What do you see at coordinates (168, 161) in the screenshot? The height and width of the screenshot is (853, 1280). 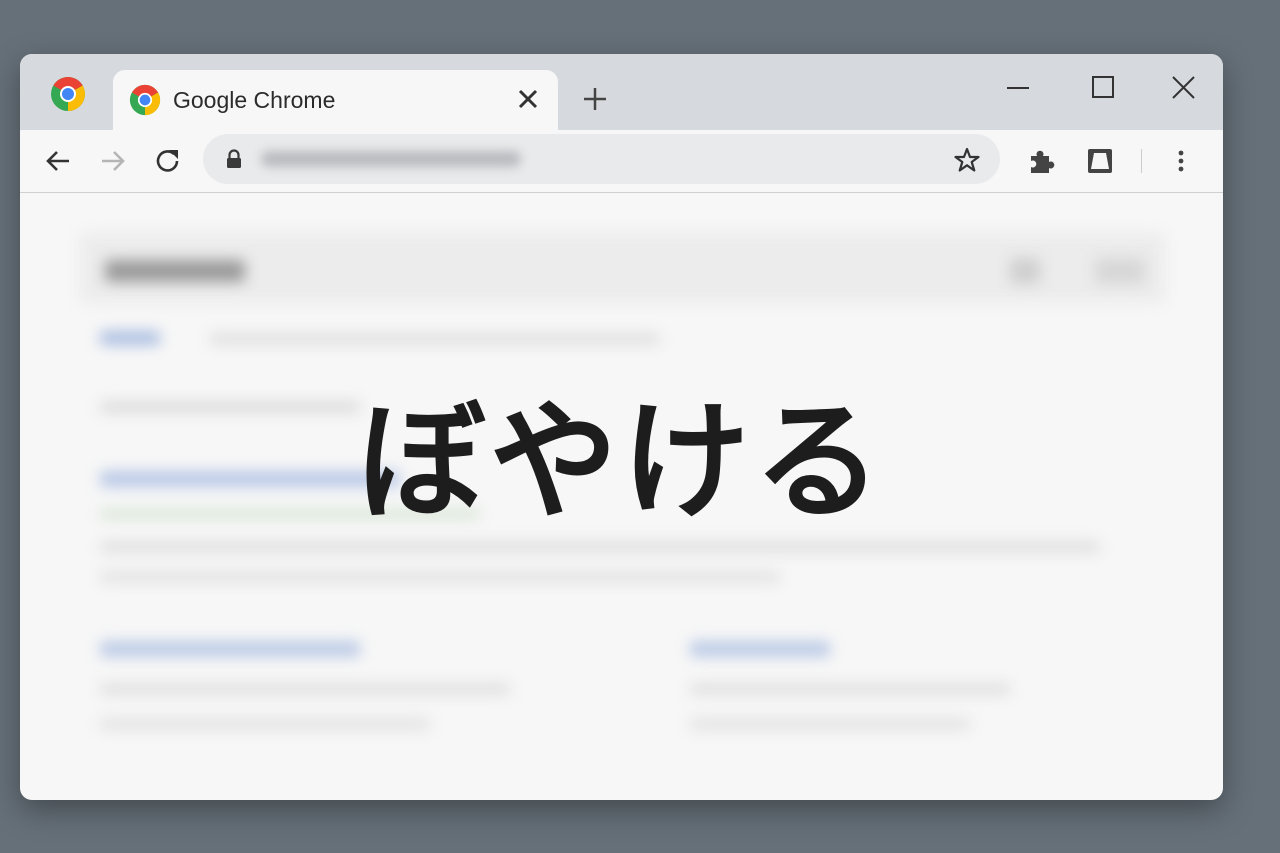 I see `reload-icon` at bounding box center [168, 161].